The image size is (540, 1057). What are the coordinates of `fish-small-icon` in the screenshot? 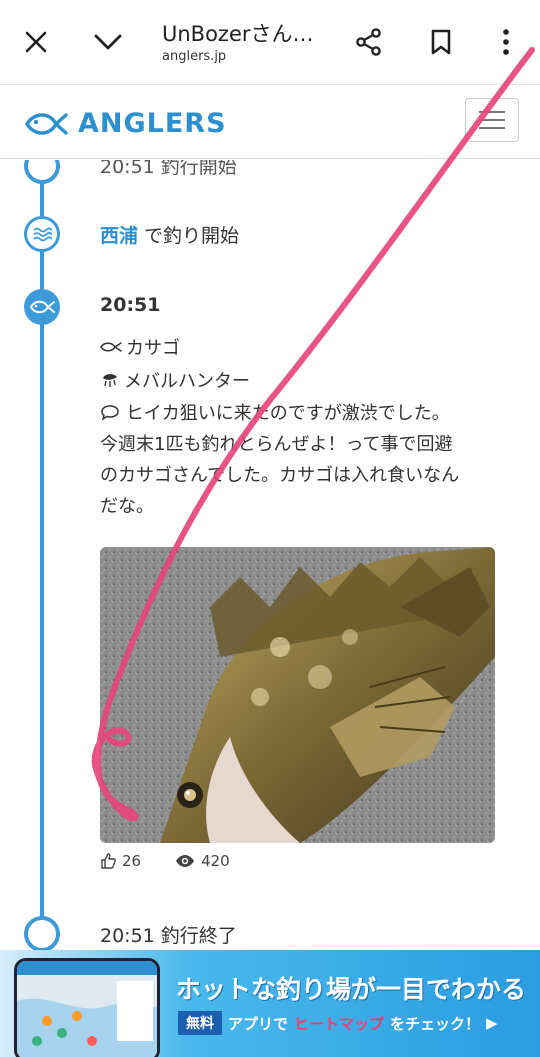 It's located at (111, 347).